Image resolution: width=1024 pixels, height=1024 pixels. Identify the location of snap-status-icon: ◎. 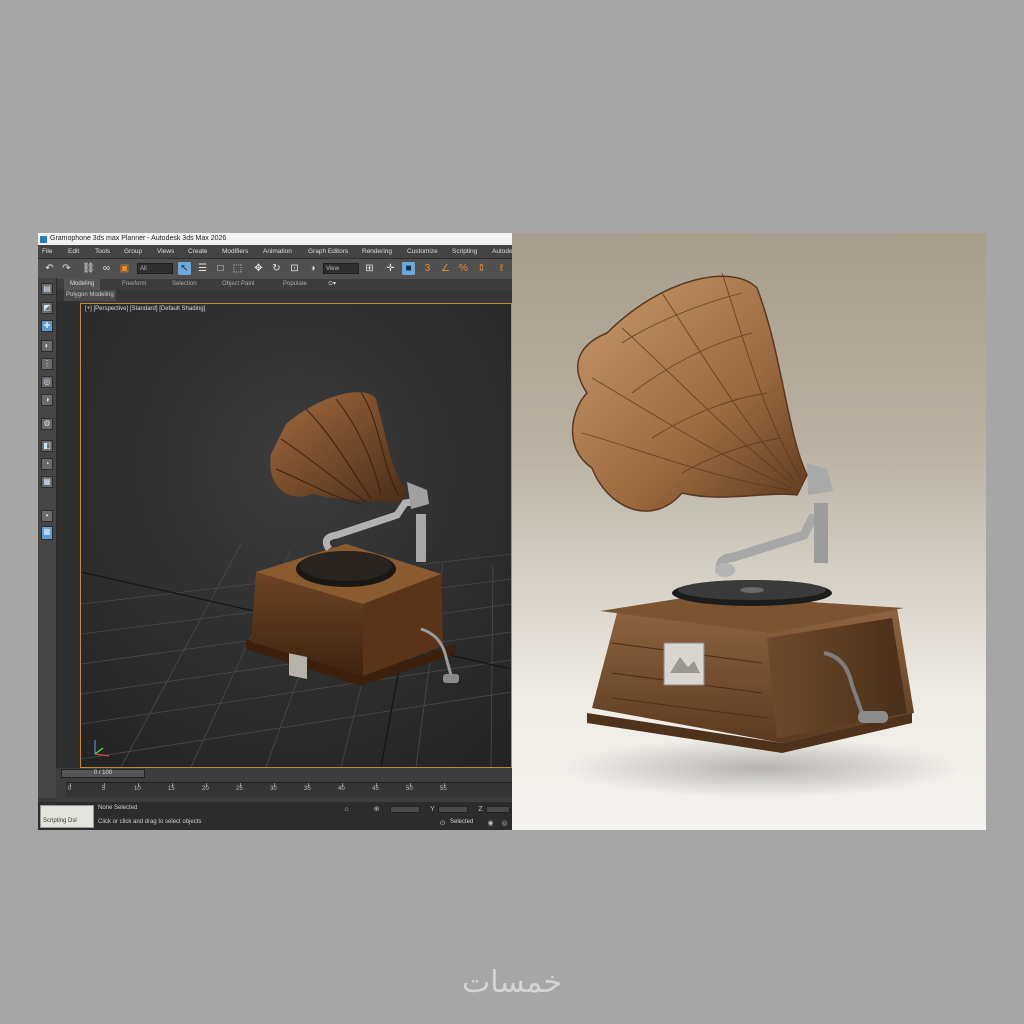
(504, 823).